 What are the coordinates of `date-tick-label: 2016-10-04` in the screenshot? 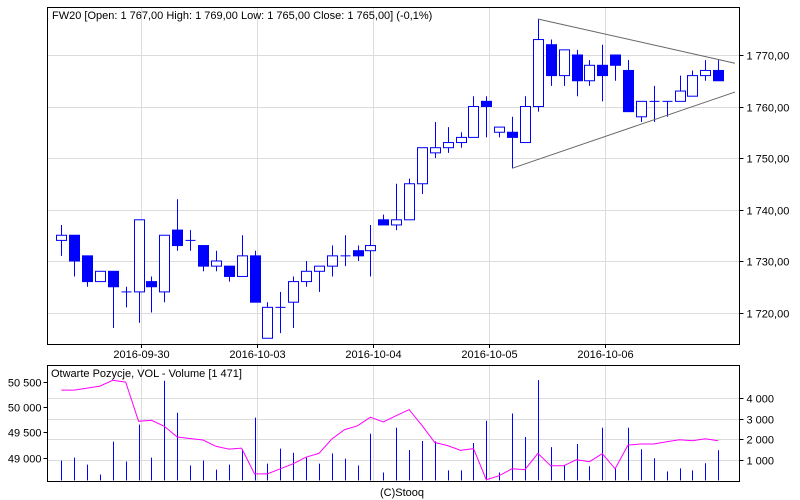 It's located at (373, 355).